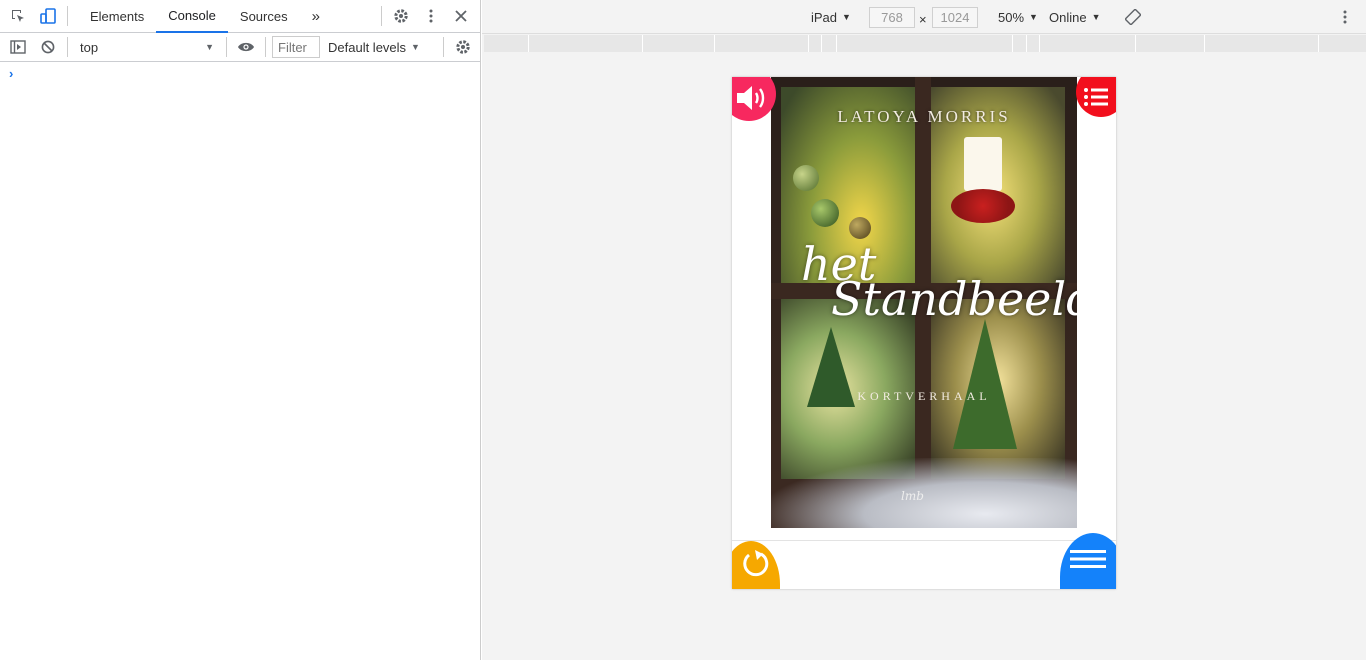  I want to click on refresh-icon, so click(756, 563).